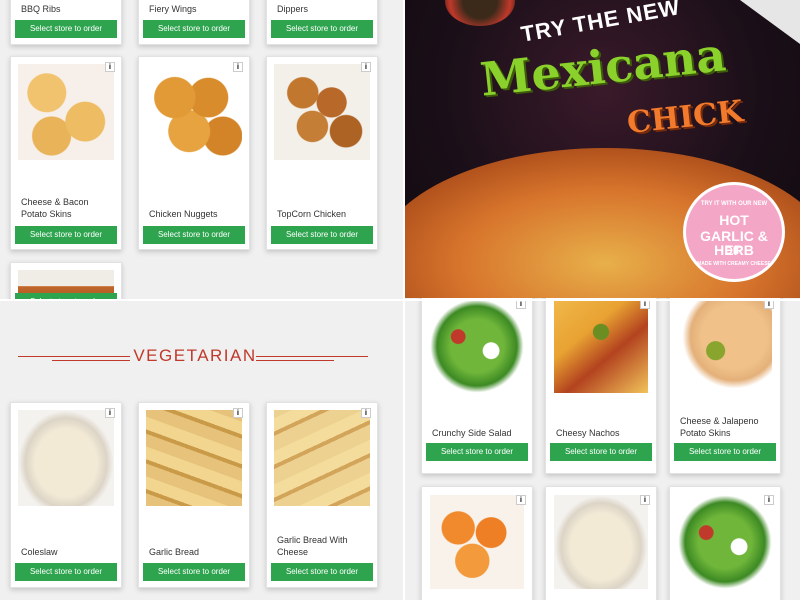  Describe the element at coordinates (734, 204) in the screenshot. I see `badge-top-text: TRY IT WITH OUR NEW` at that location.